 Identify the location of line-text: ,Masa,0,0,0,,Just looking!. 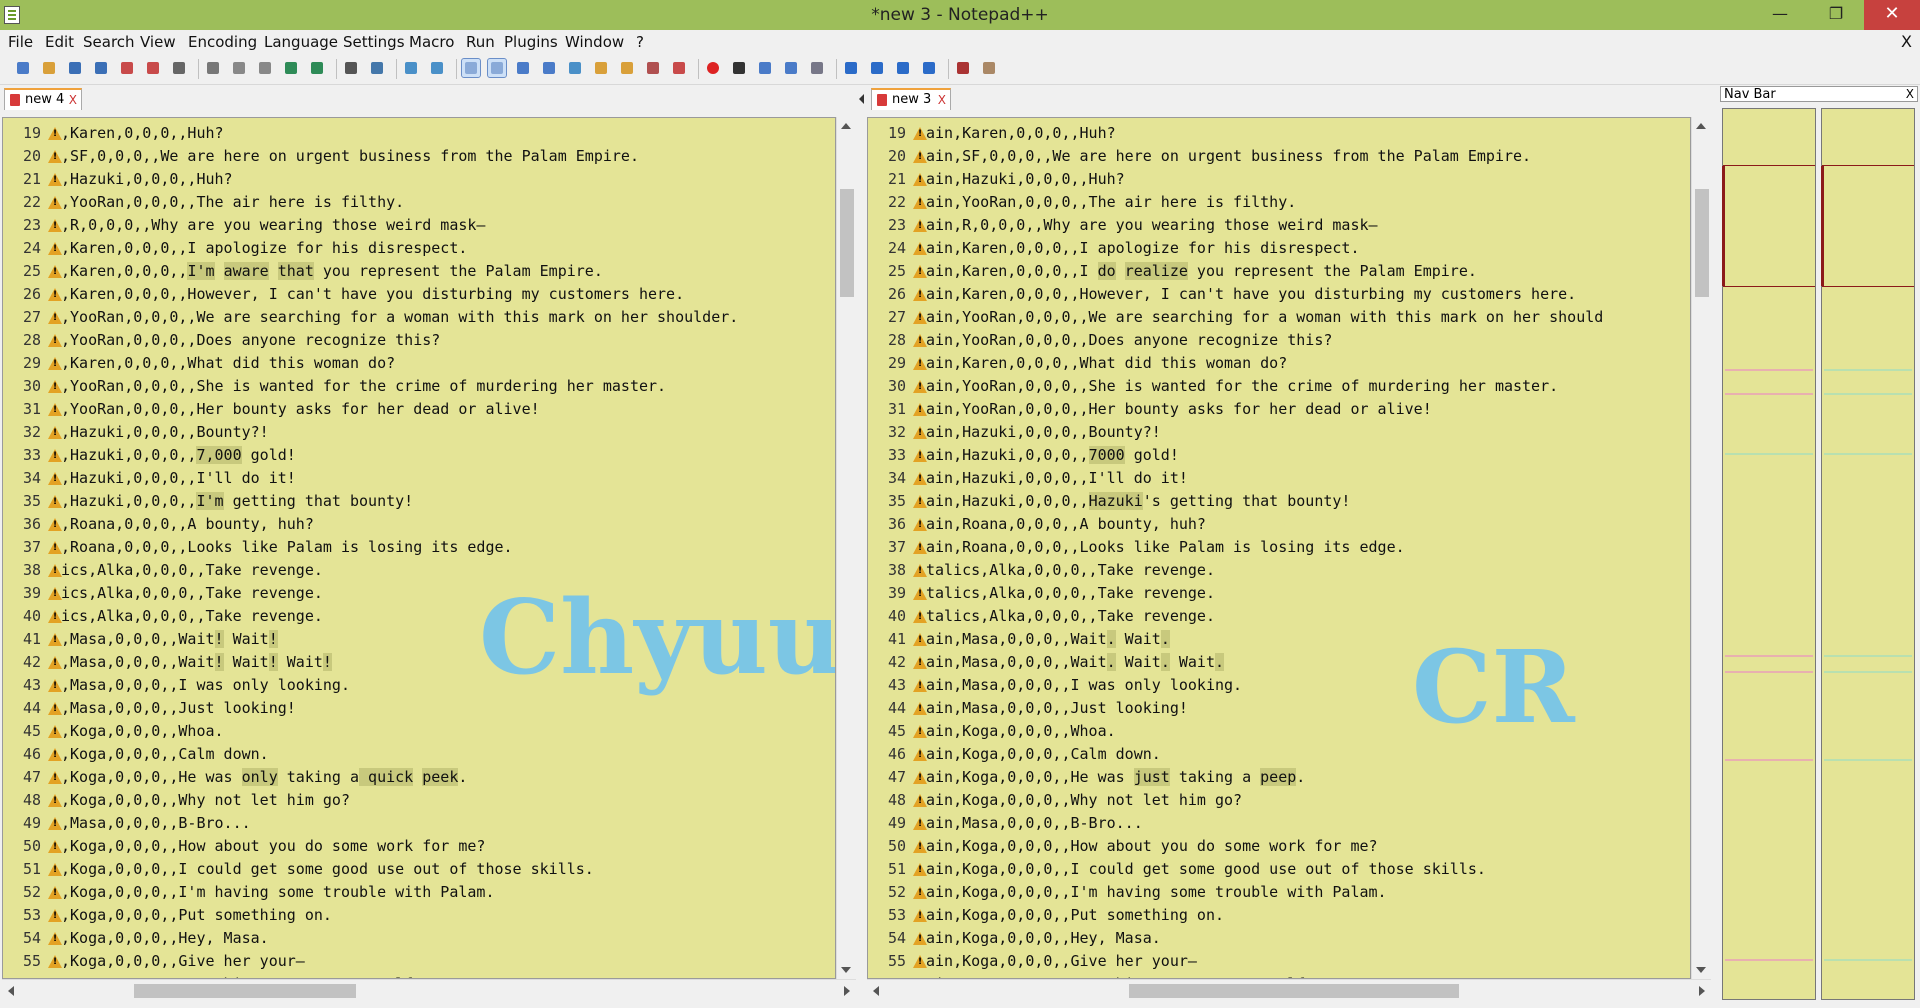
(178, 708).